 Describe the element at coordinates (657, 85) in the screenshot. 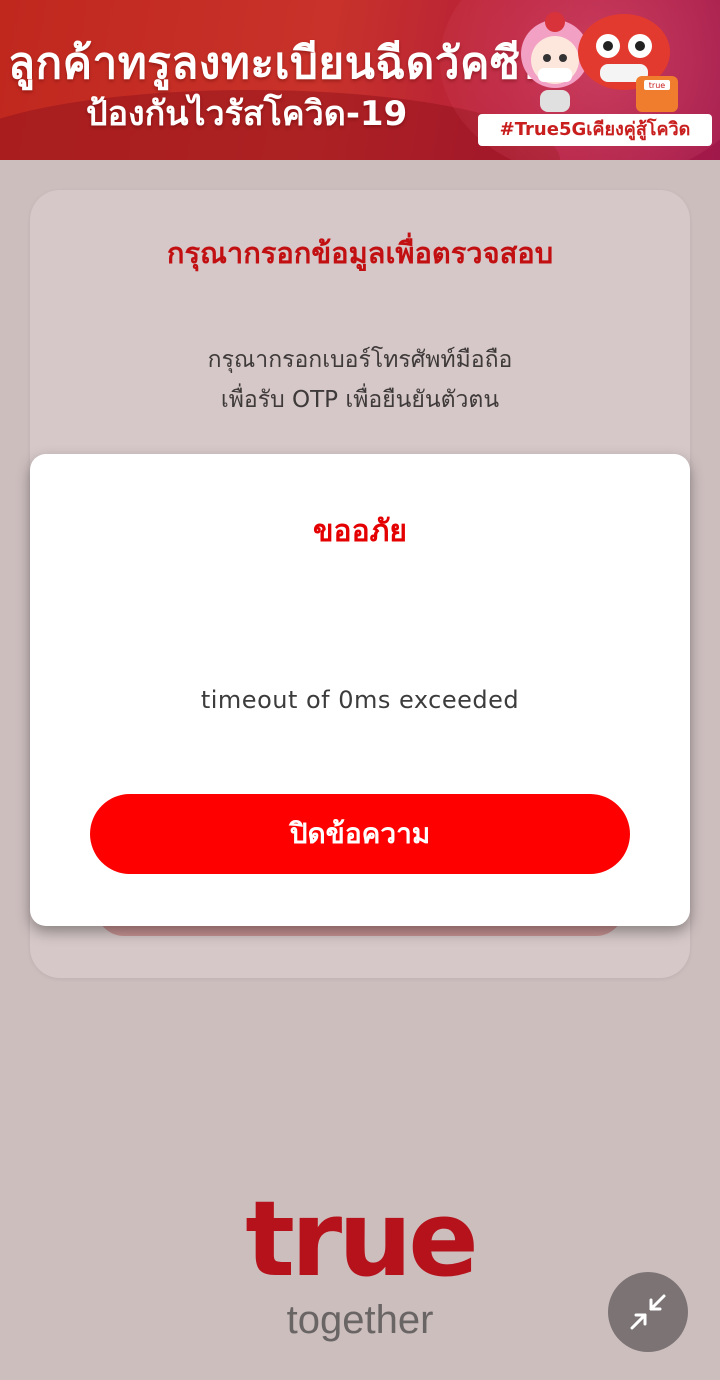

I see `mascot-badge-text: true` at that location.